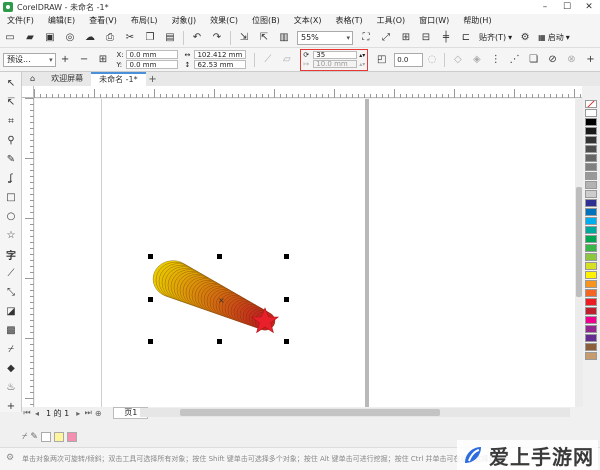 This screenshot has height=470, width=600. Describe the element at coordinates (477, 21) in the screenshot. I see `menu-item: 帮助(H)` at that location.